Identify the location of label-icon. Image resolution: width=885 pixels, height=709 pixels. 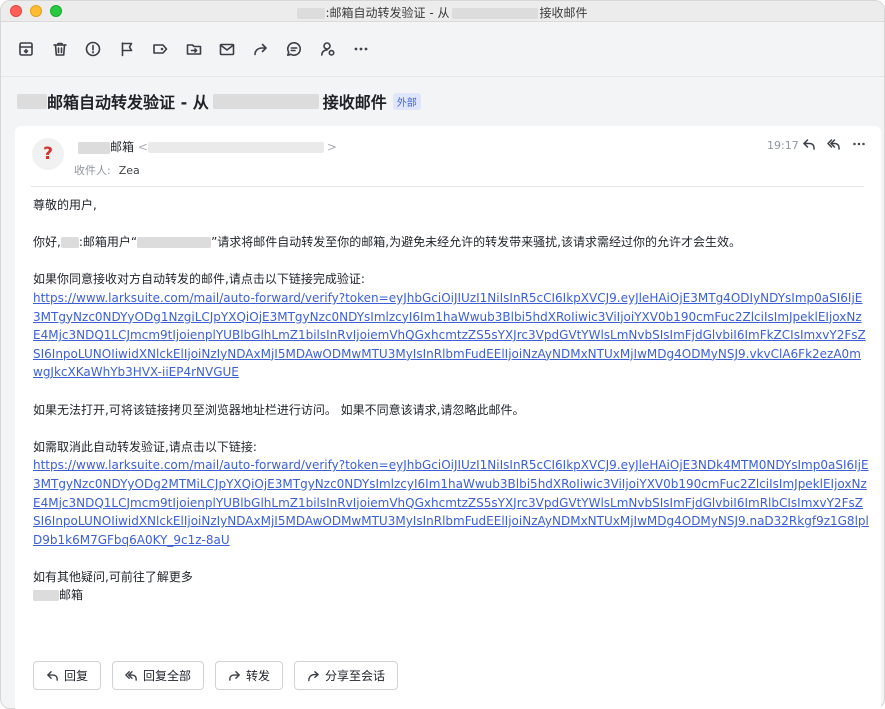
(160, 49).